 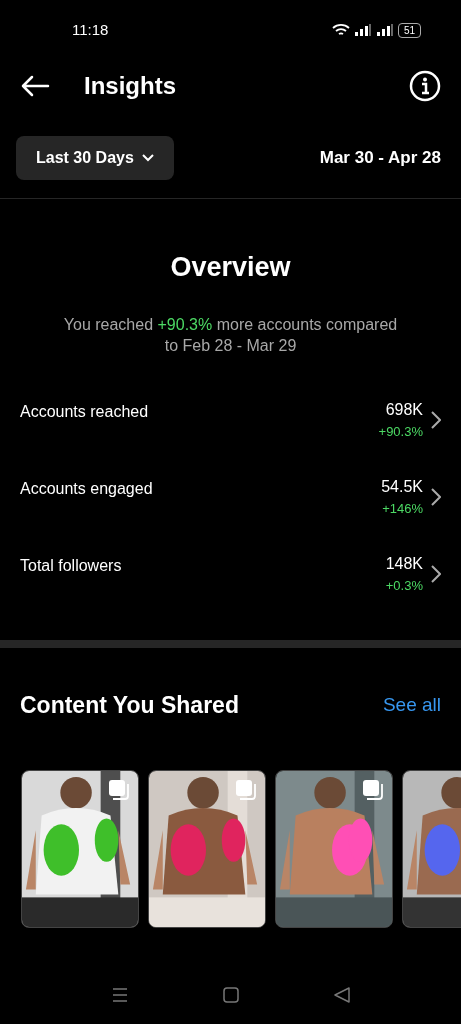 I want to click on home-icon, so click(x=230, y=995).